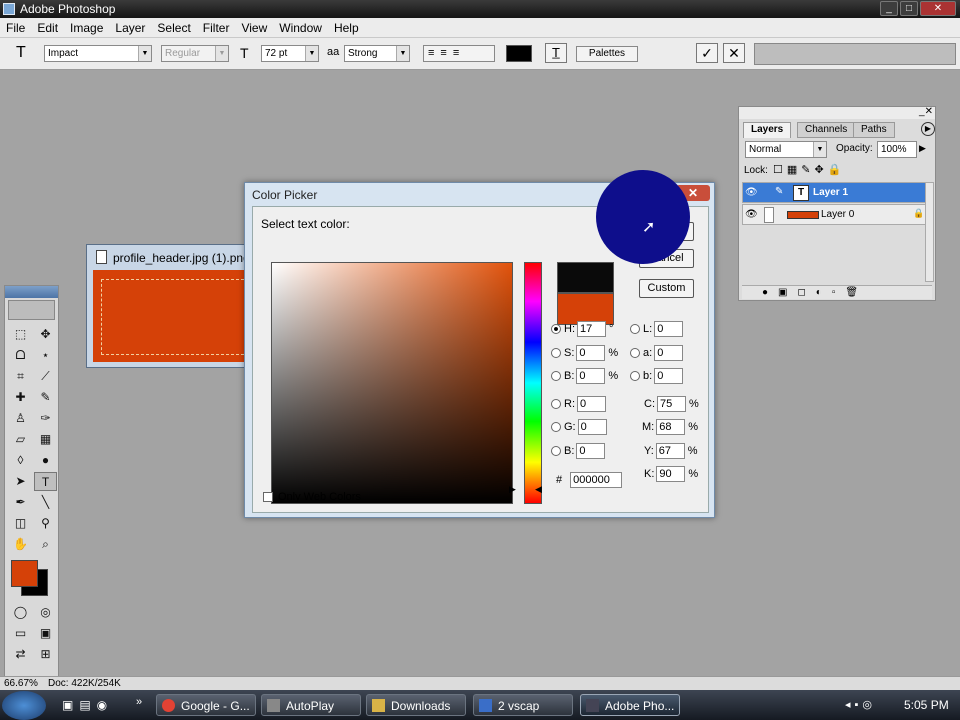 The height and width of the screenshot is (720, 960). I want to click on move-tool-icon: ✥, so click(45, 334).